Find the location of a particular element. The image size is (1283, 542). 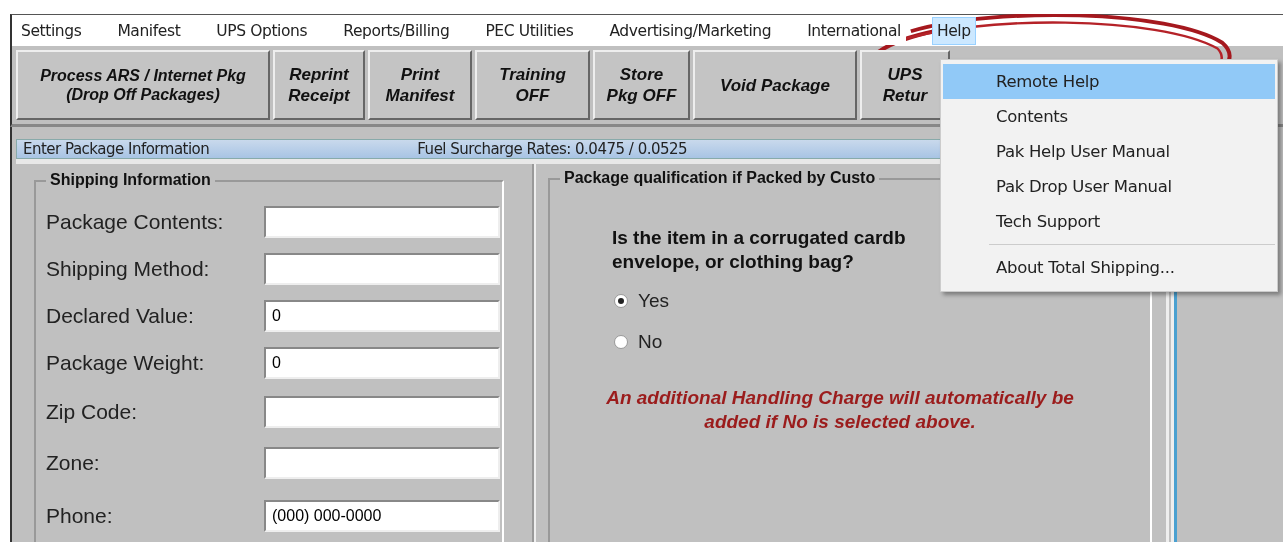

field-label: Package Contents: is located at coordinates (135, 221).